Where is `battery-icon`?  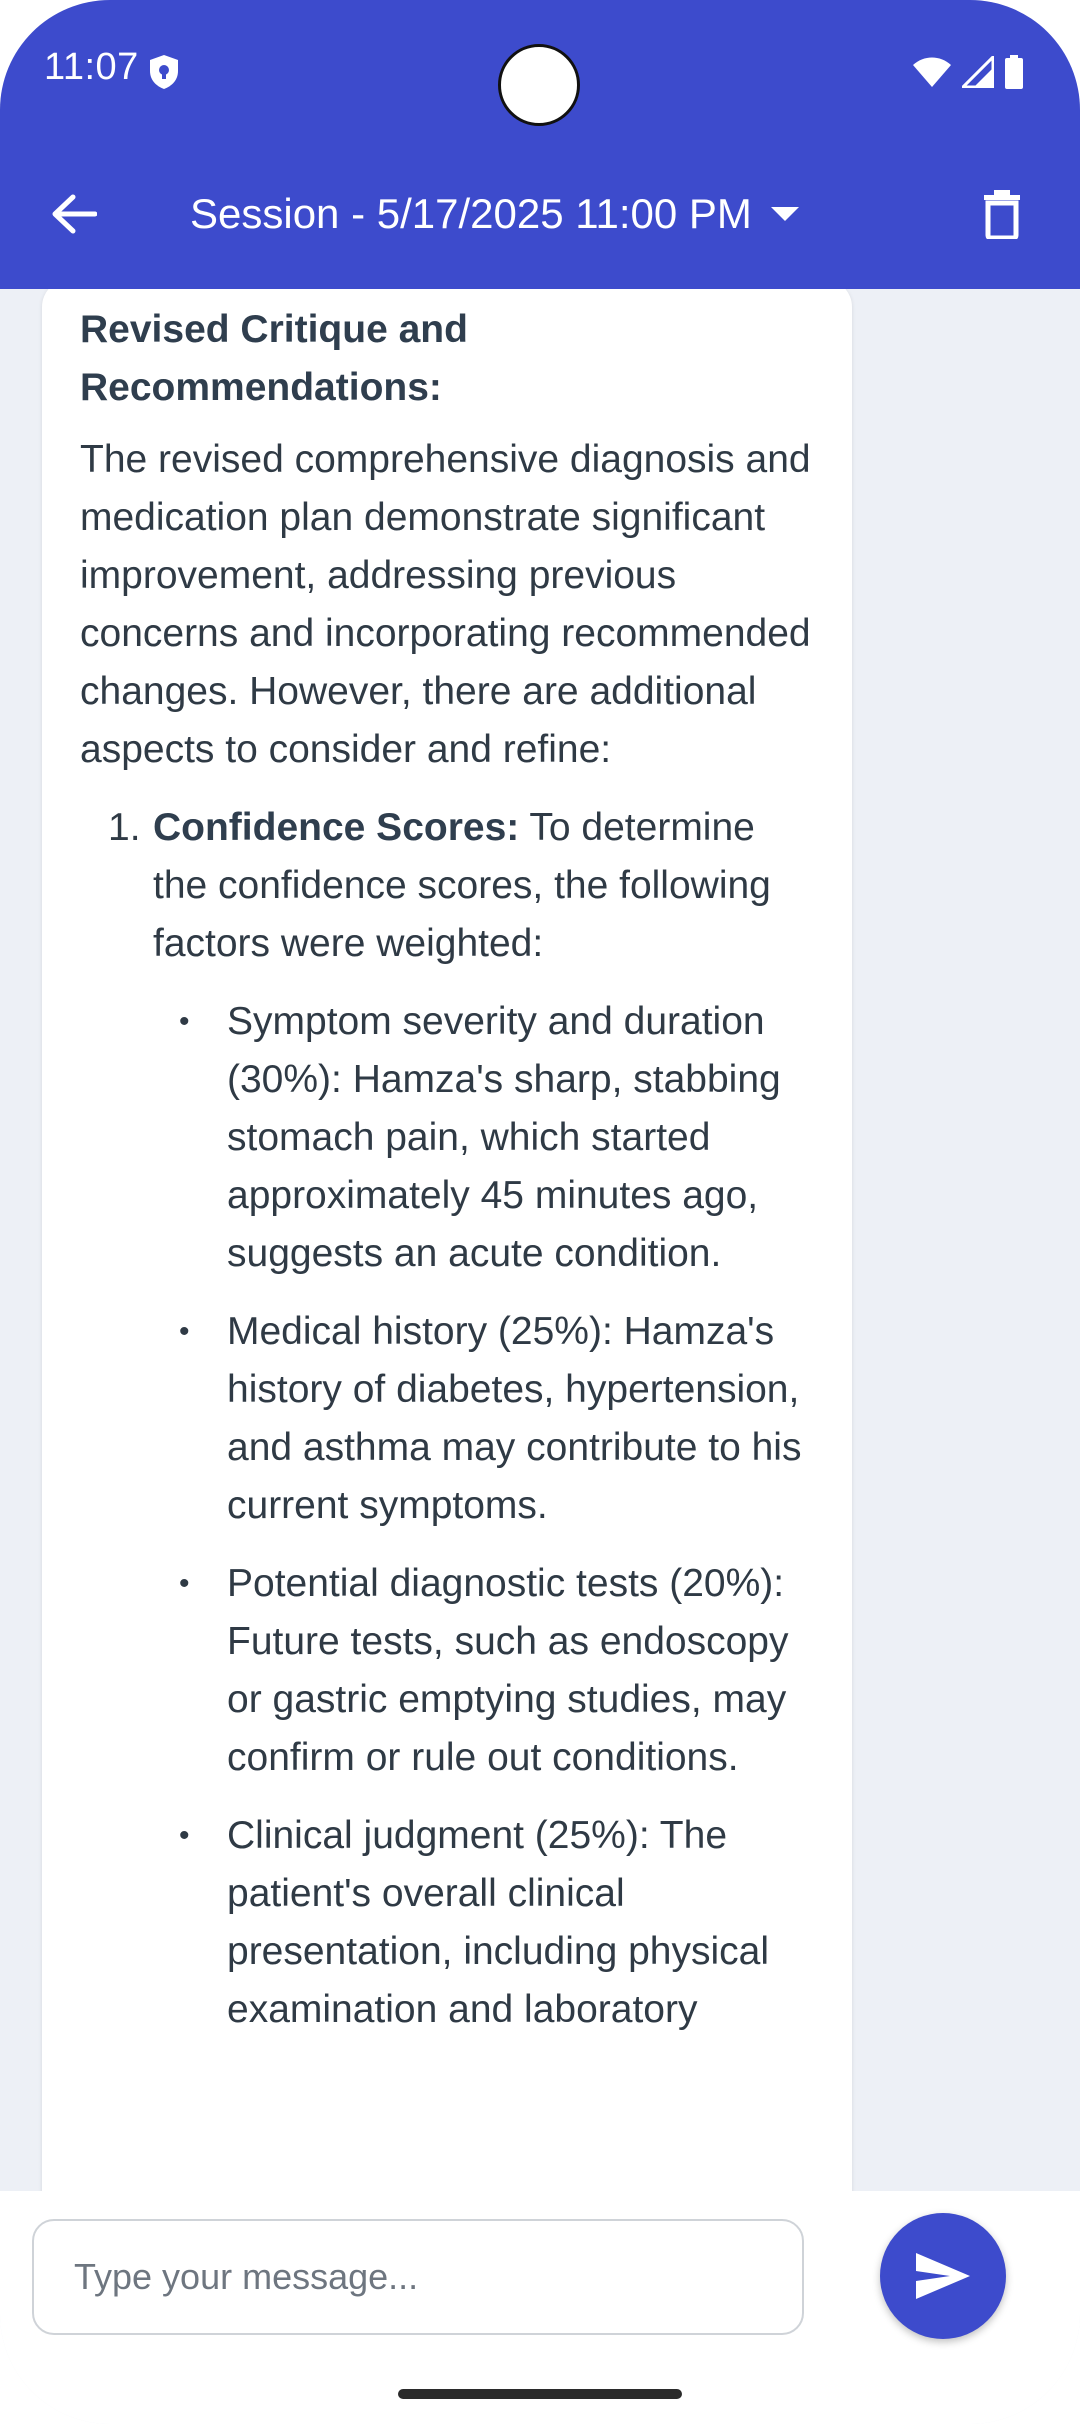
battery-icon is located at coordinates (1014, 72).